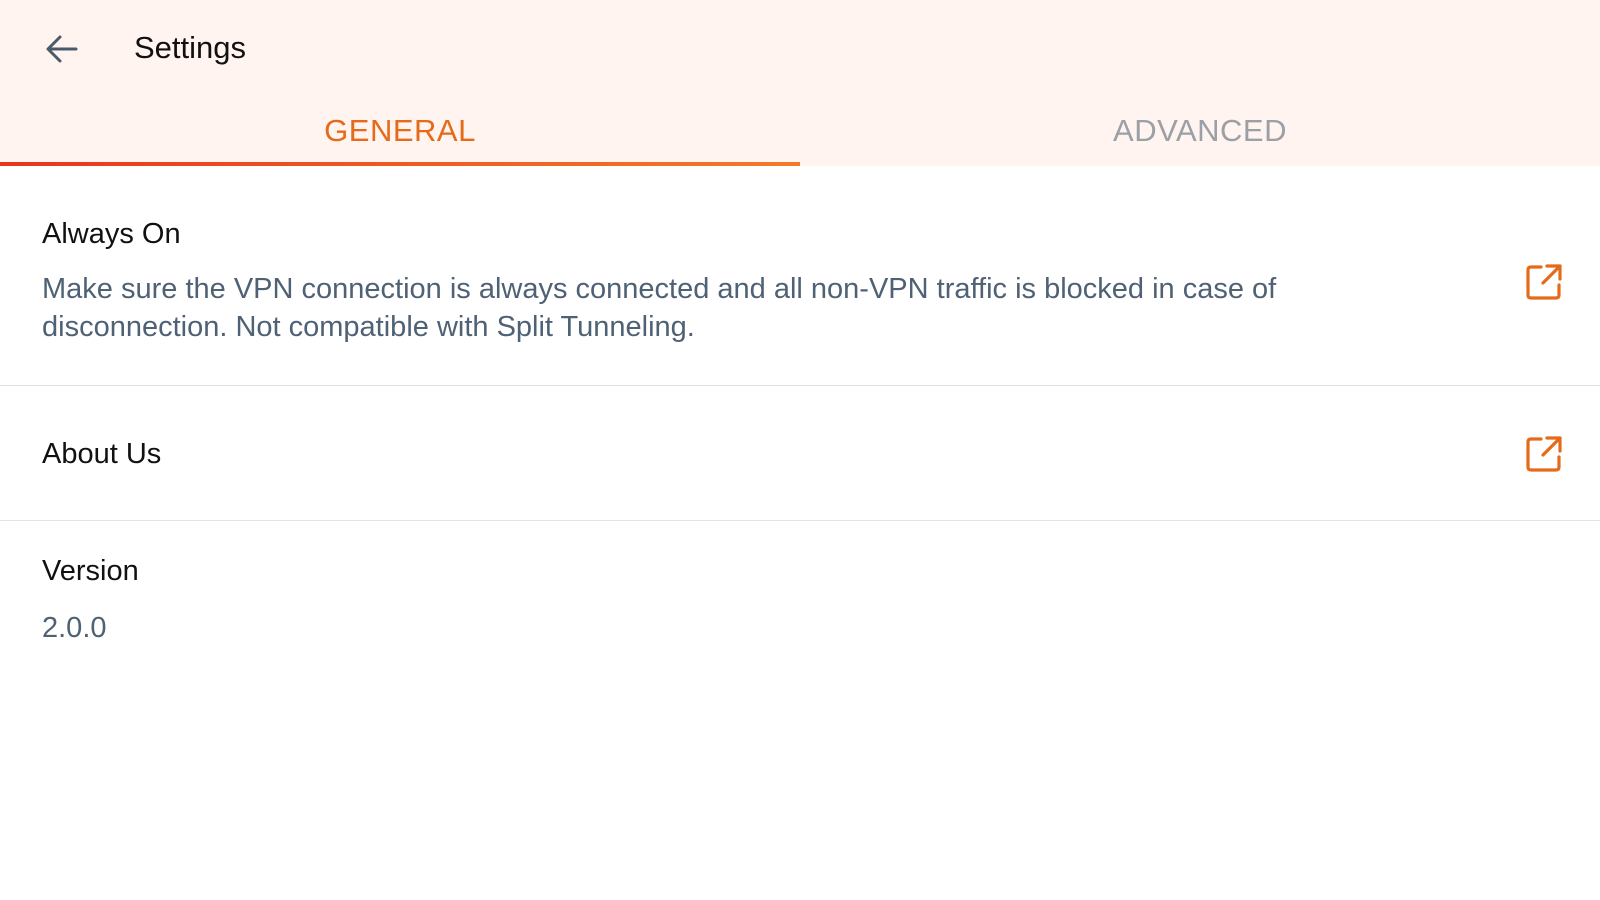  What do you see at coordinates (90, 571) in the screenshot?
I see `setting-version-title: Version` at bounding box center [90, 571].